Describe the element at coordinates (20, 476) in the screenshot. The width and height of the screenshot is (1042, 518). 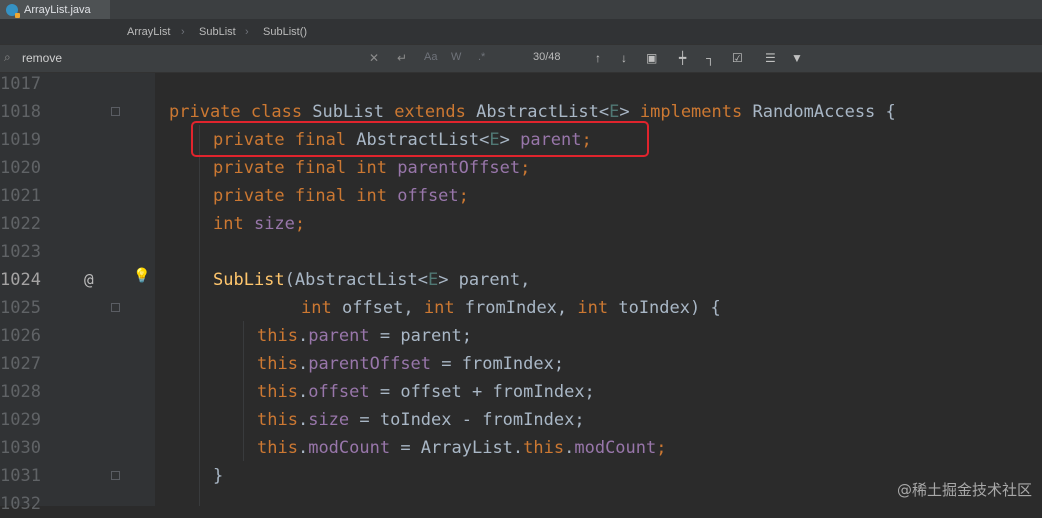
I see `line-number: 1031` at that location.